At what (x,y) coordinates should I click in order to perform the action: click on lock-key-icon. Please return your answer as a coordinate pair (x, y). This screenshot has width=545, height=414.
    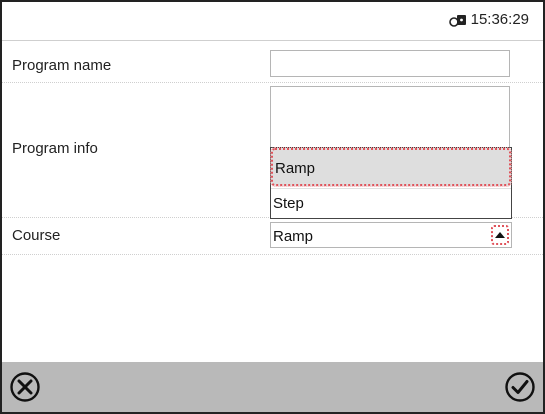
    Looking at the image, I should click on (457, 20).